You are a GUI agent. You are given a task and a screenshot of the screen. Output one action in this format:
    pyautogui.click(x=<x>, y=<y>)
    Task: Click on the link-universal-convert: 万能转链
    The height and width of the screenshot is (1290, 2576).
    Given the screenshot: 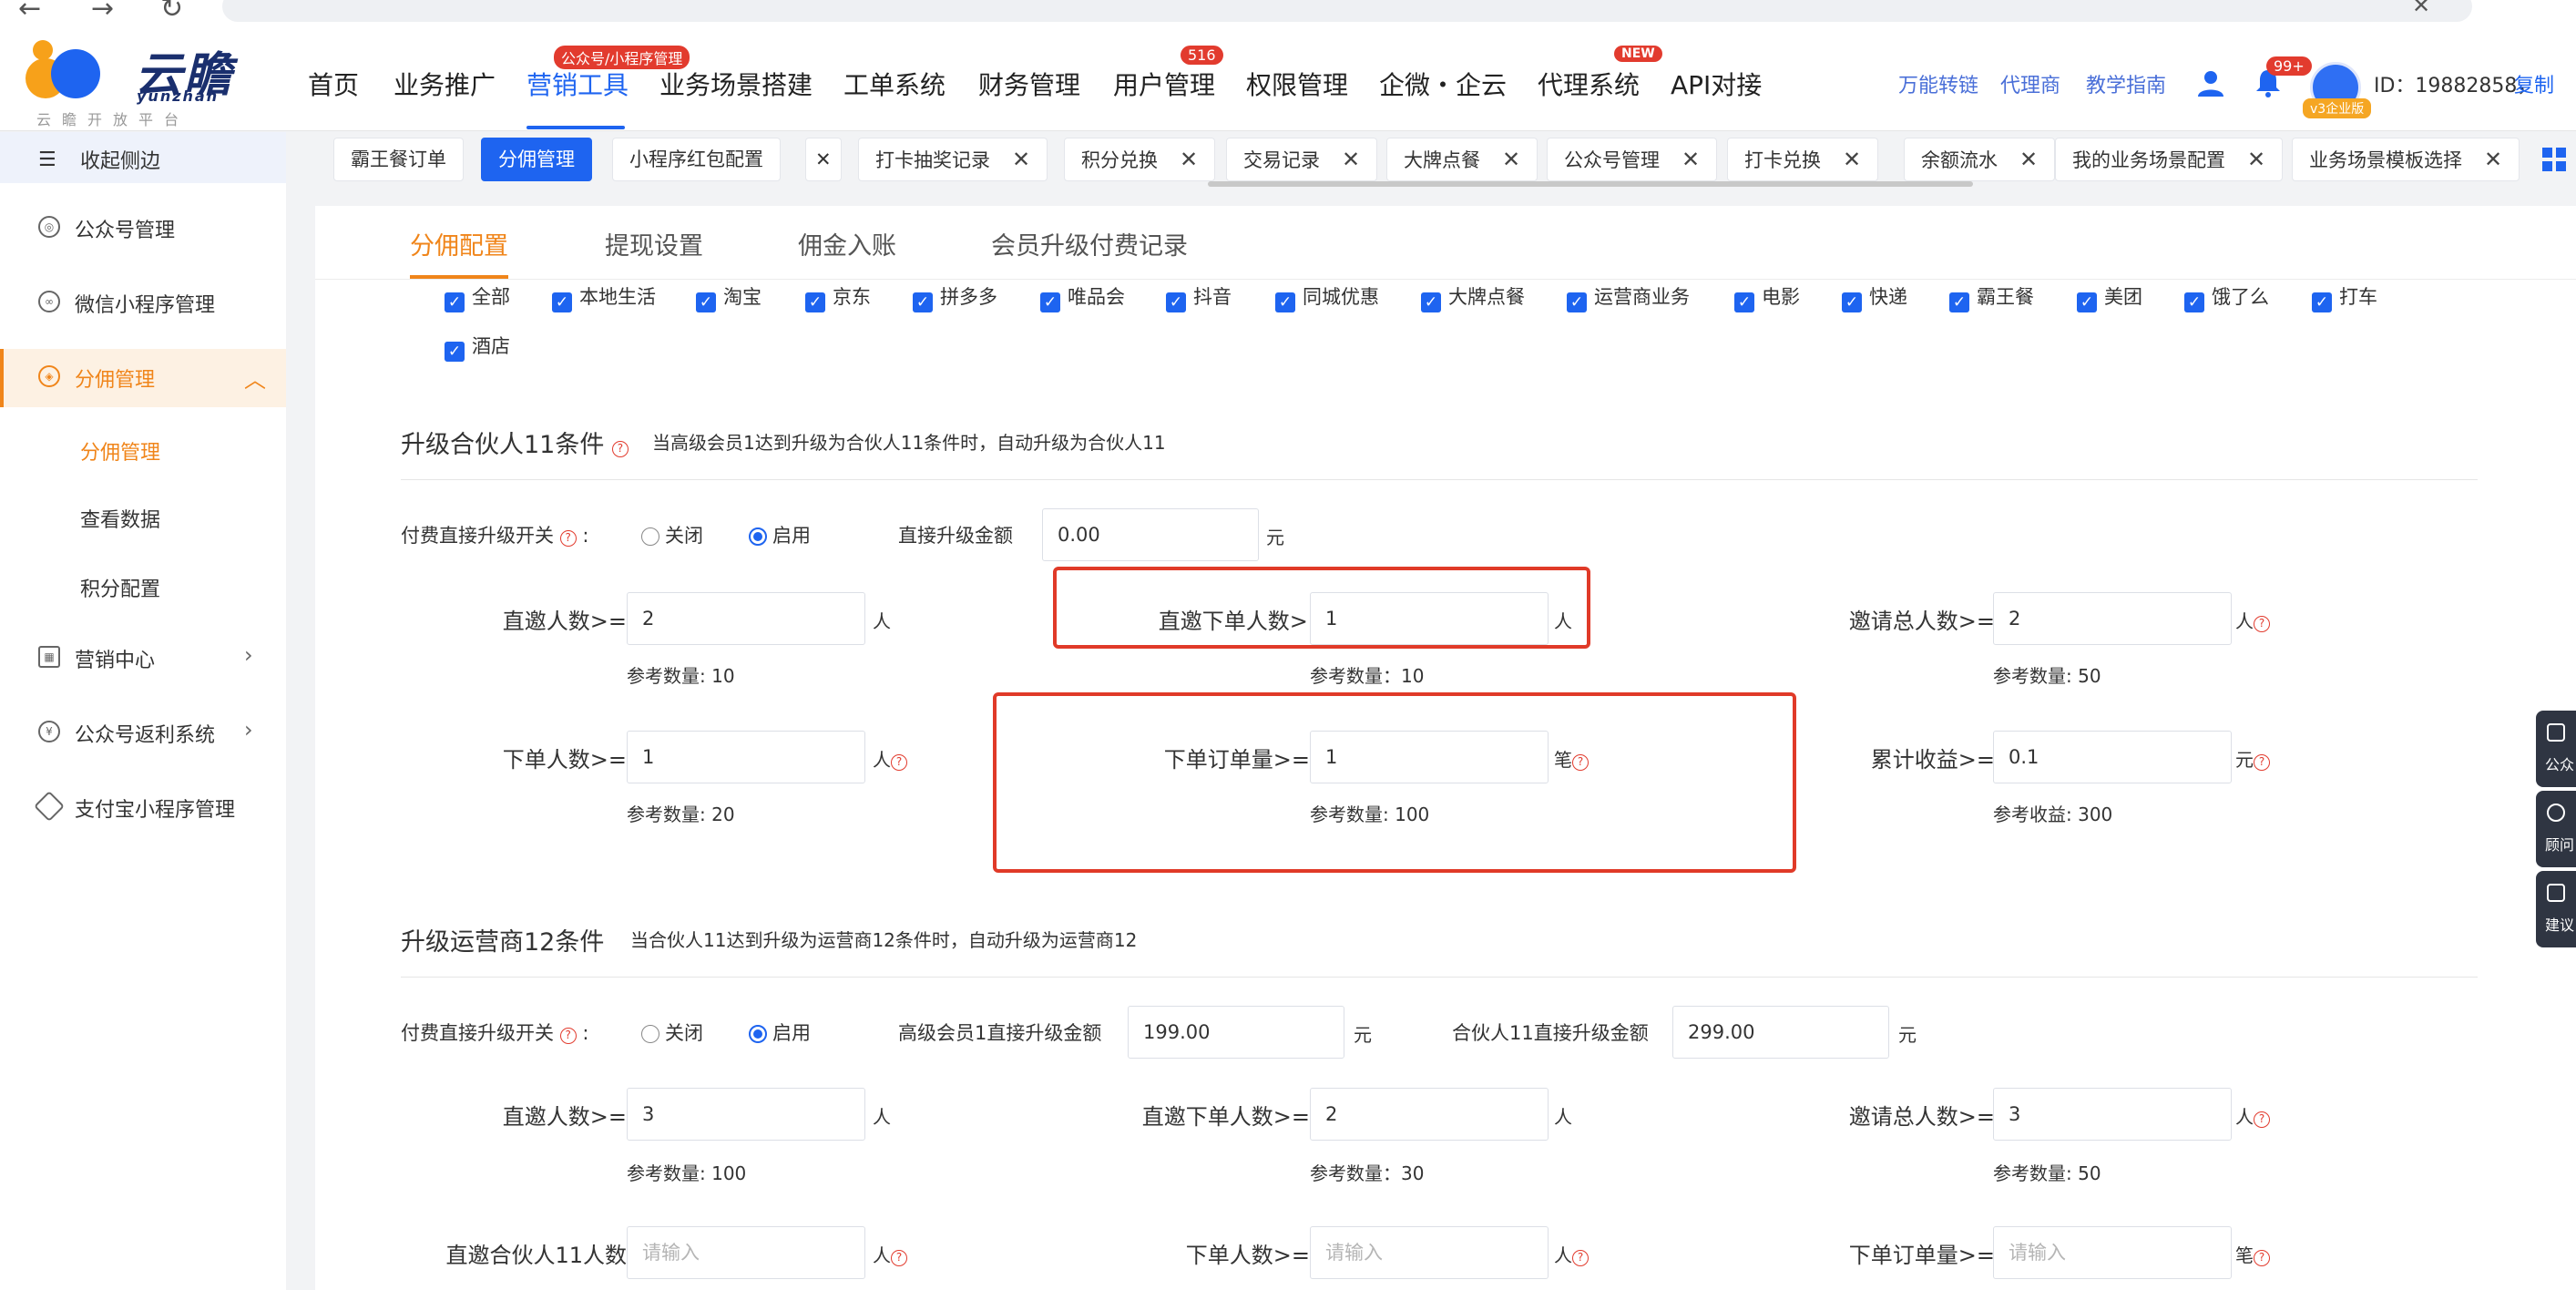 What is the action you would take?
    pyautogui.click(x=1938, y=83)
    